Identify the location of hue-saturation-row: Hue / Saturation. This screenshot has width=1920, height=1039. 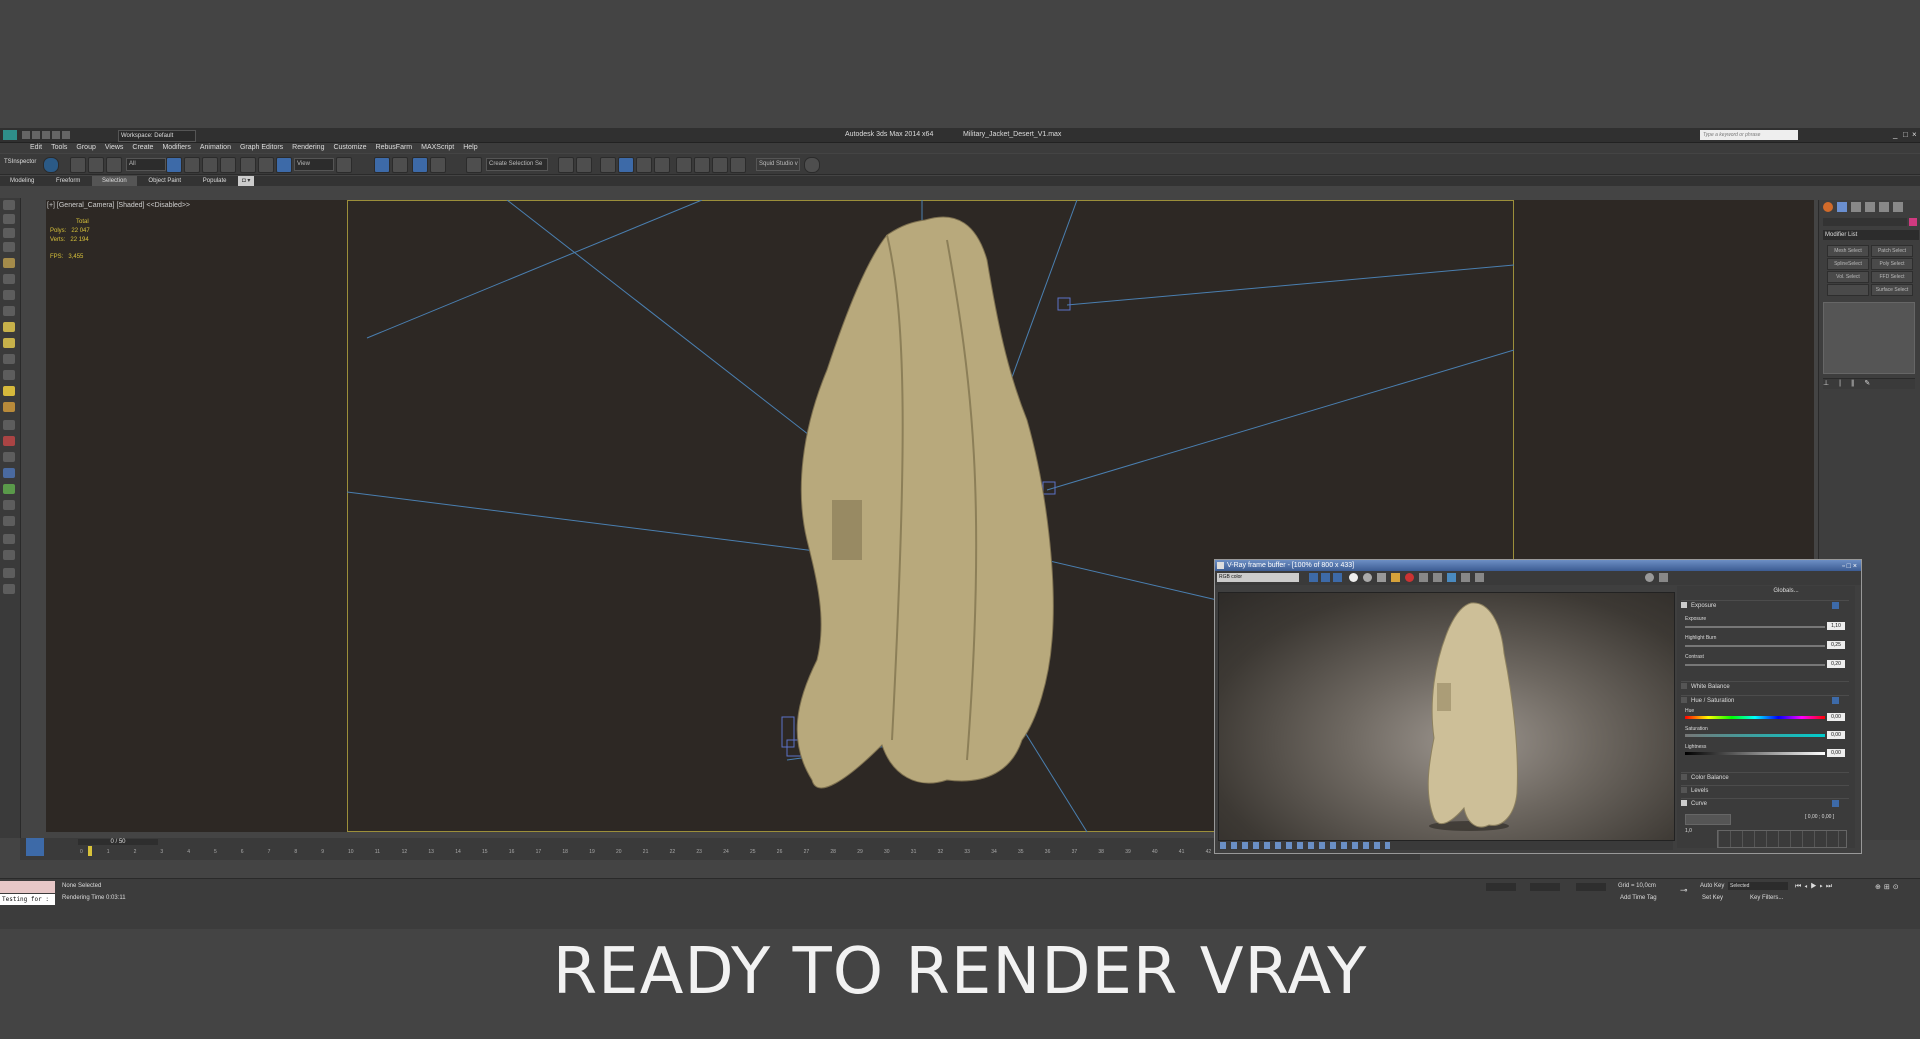
(1765, 700).